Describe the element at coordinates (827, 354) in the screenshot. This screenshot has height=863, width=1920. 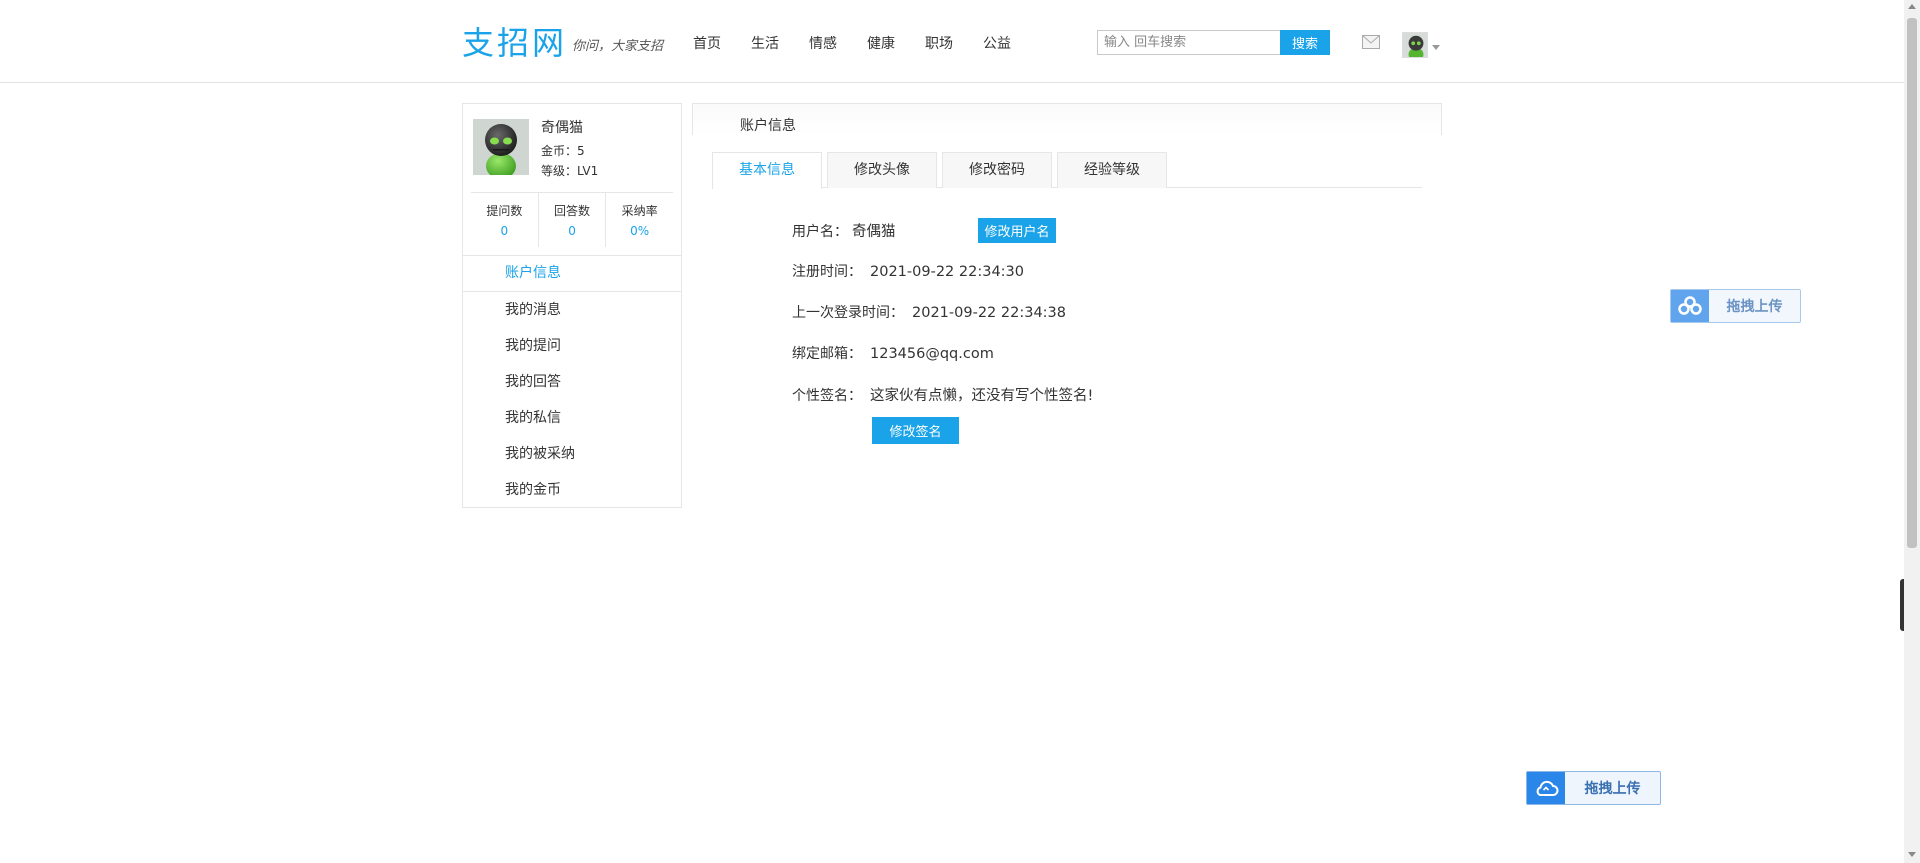
I see `email-label: 绑定邮箱：` at that location.